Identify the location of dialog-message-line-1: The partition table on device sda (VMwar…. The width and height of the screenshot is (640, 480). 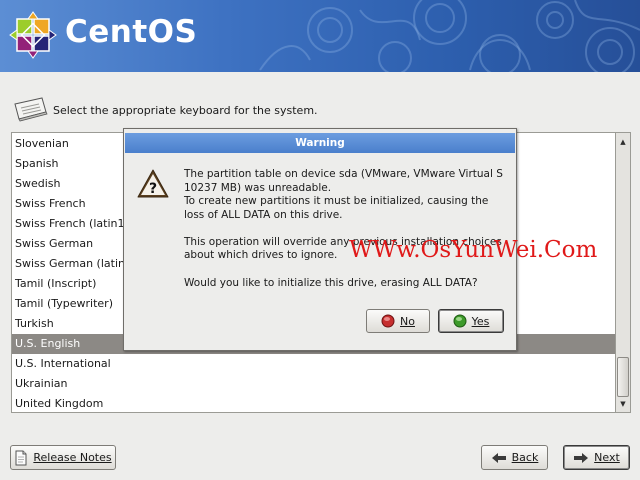
(343, 174).